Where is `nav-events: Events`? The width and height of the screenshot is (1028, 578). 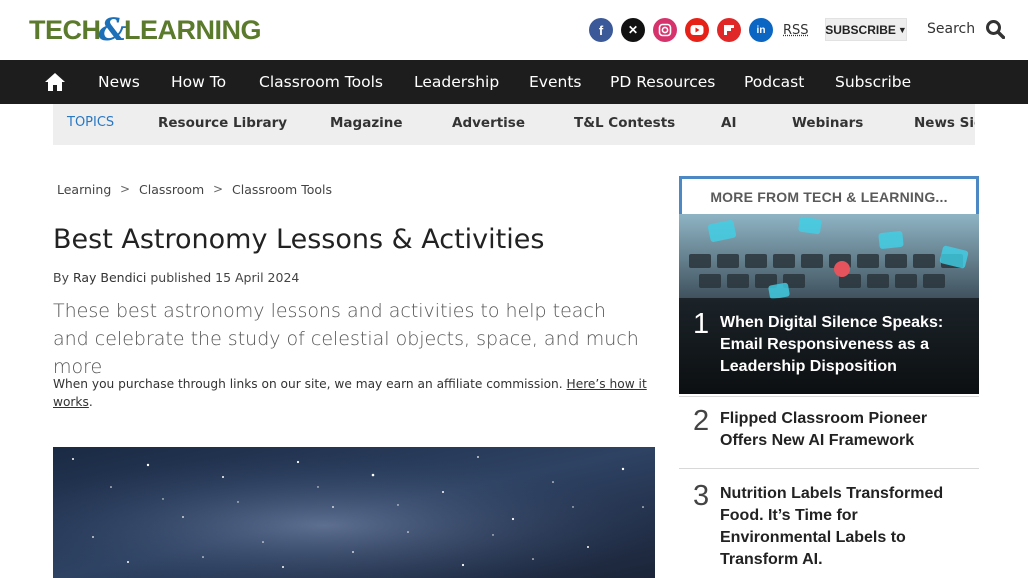
nav-events: Events is located at coordinates (555, 82).